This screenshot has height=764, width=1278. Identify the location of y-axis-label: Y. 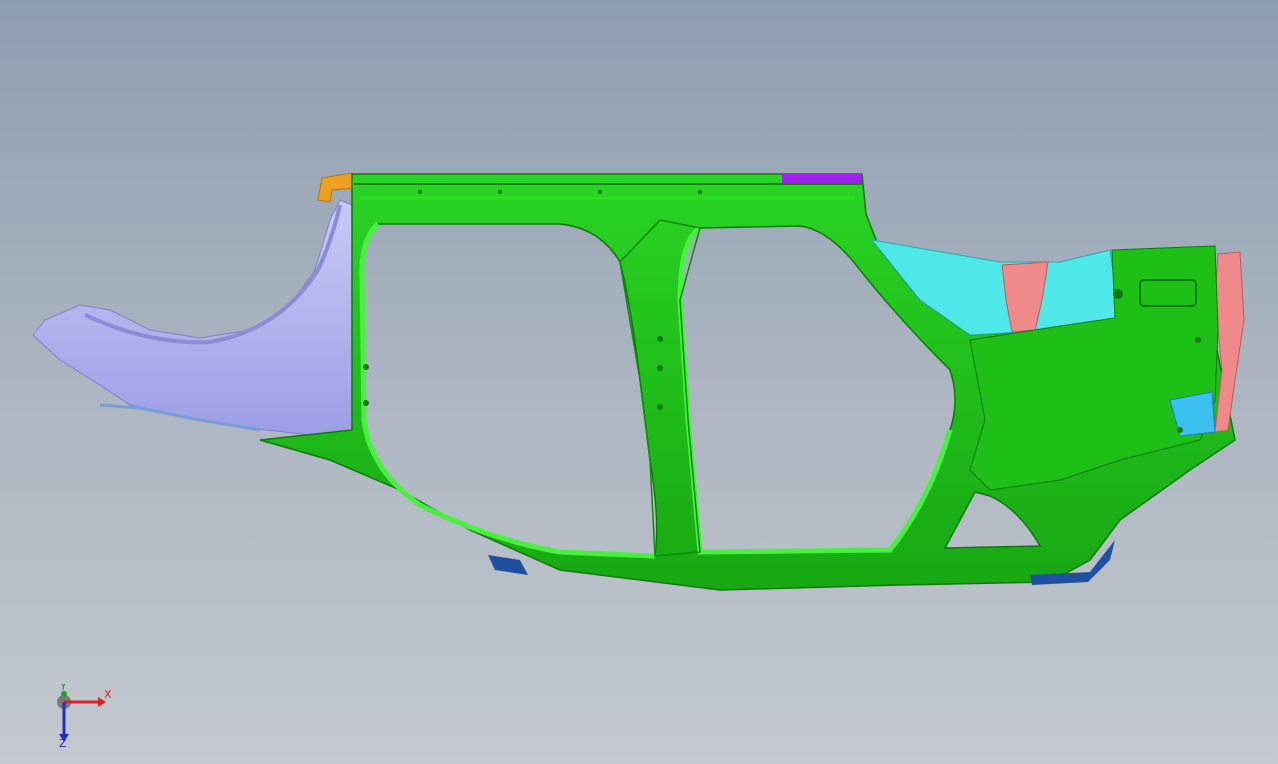
(63, 688).